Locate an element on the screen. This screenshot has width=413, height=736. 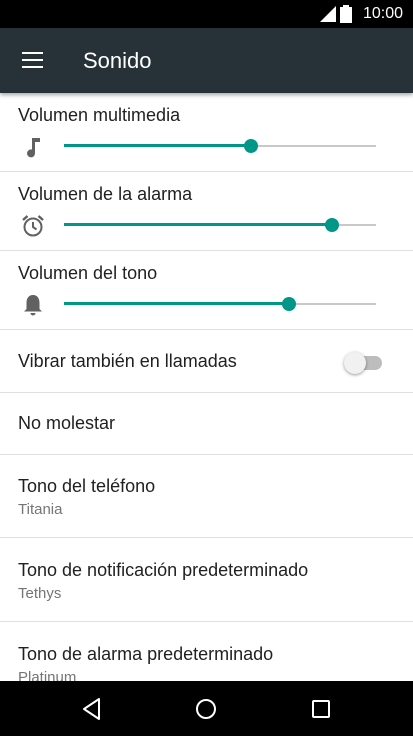
alarm-volume-row: Volumen de la alarma is located at coordinates (206, 211).